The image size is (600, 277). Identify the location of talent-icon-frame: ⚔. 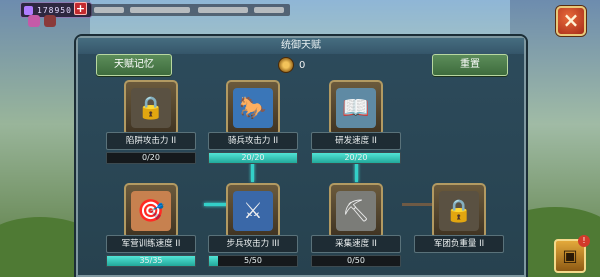
(253, 211).